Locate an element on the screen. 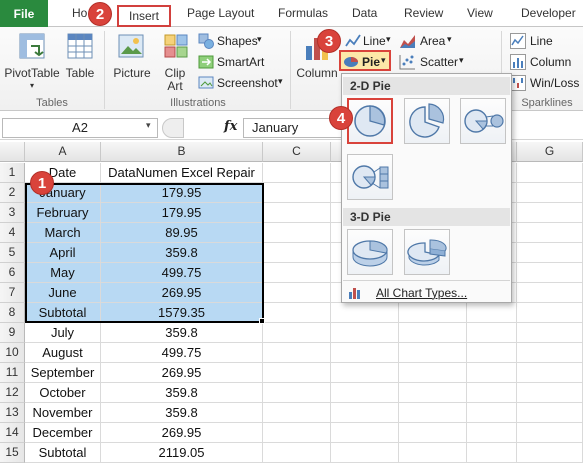  tab-view: View is located at coordinates (480, 13).